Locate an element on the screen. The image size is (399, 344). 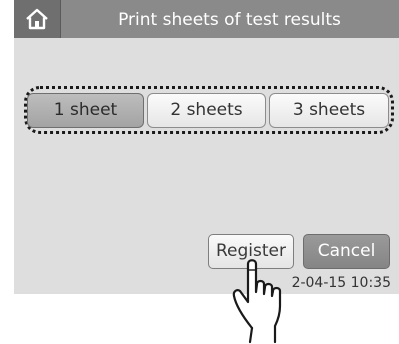
option-1-sheet: 1 sheet is located at coordinates (85, 110).